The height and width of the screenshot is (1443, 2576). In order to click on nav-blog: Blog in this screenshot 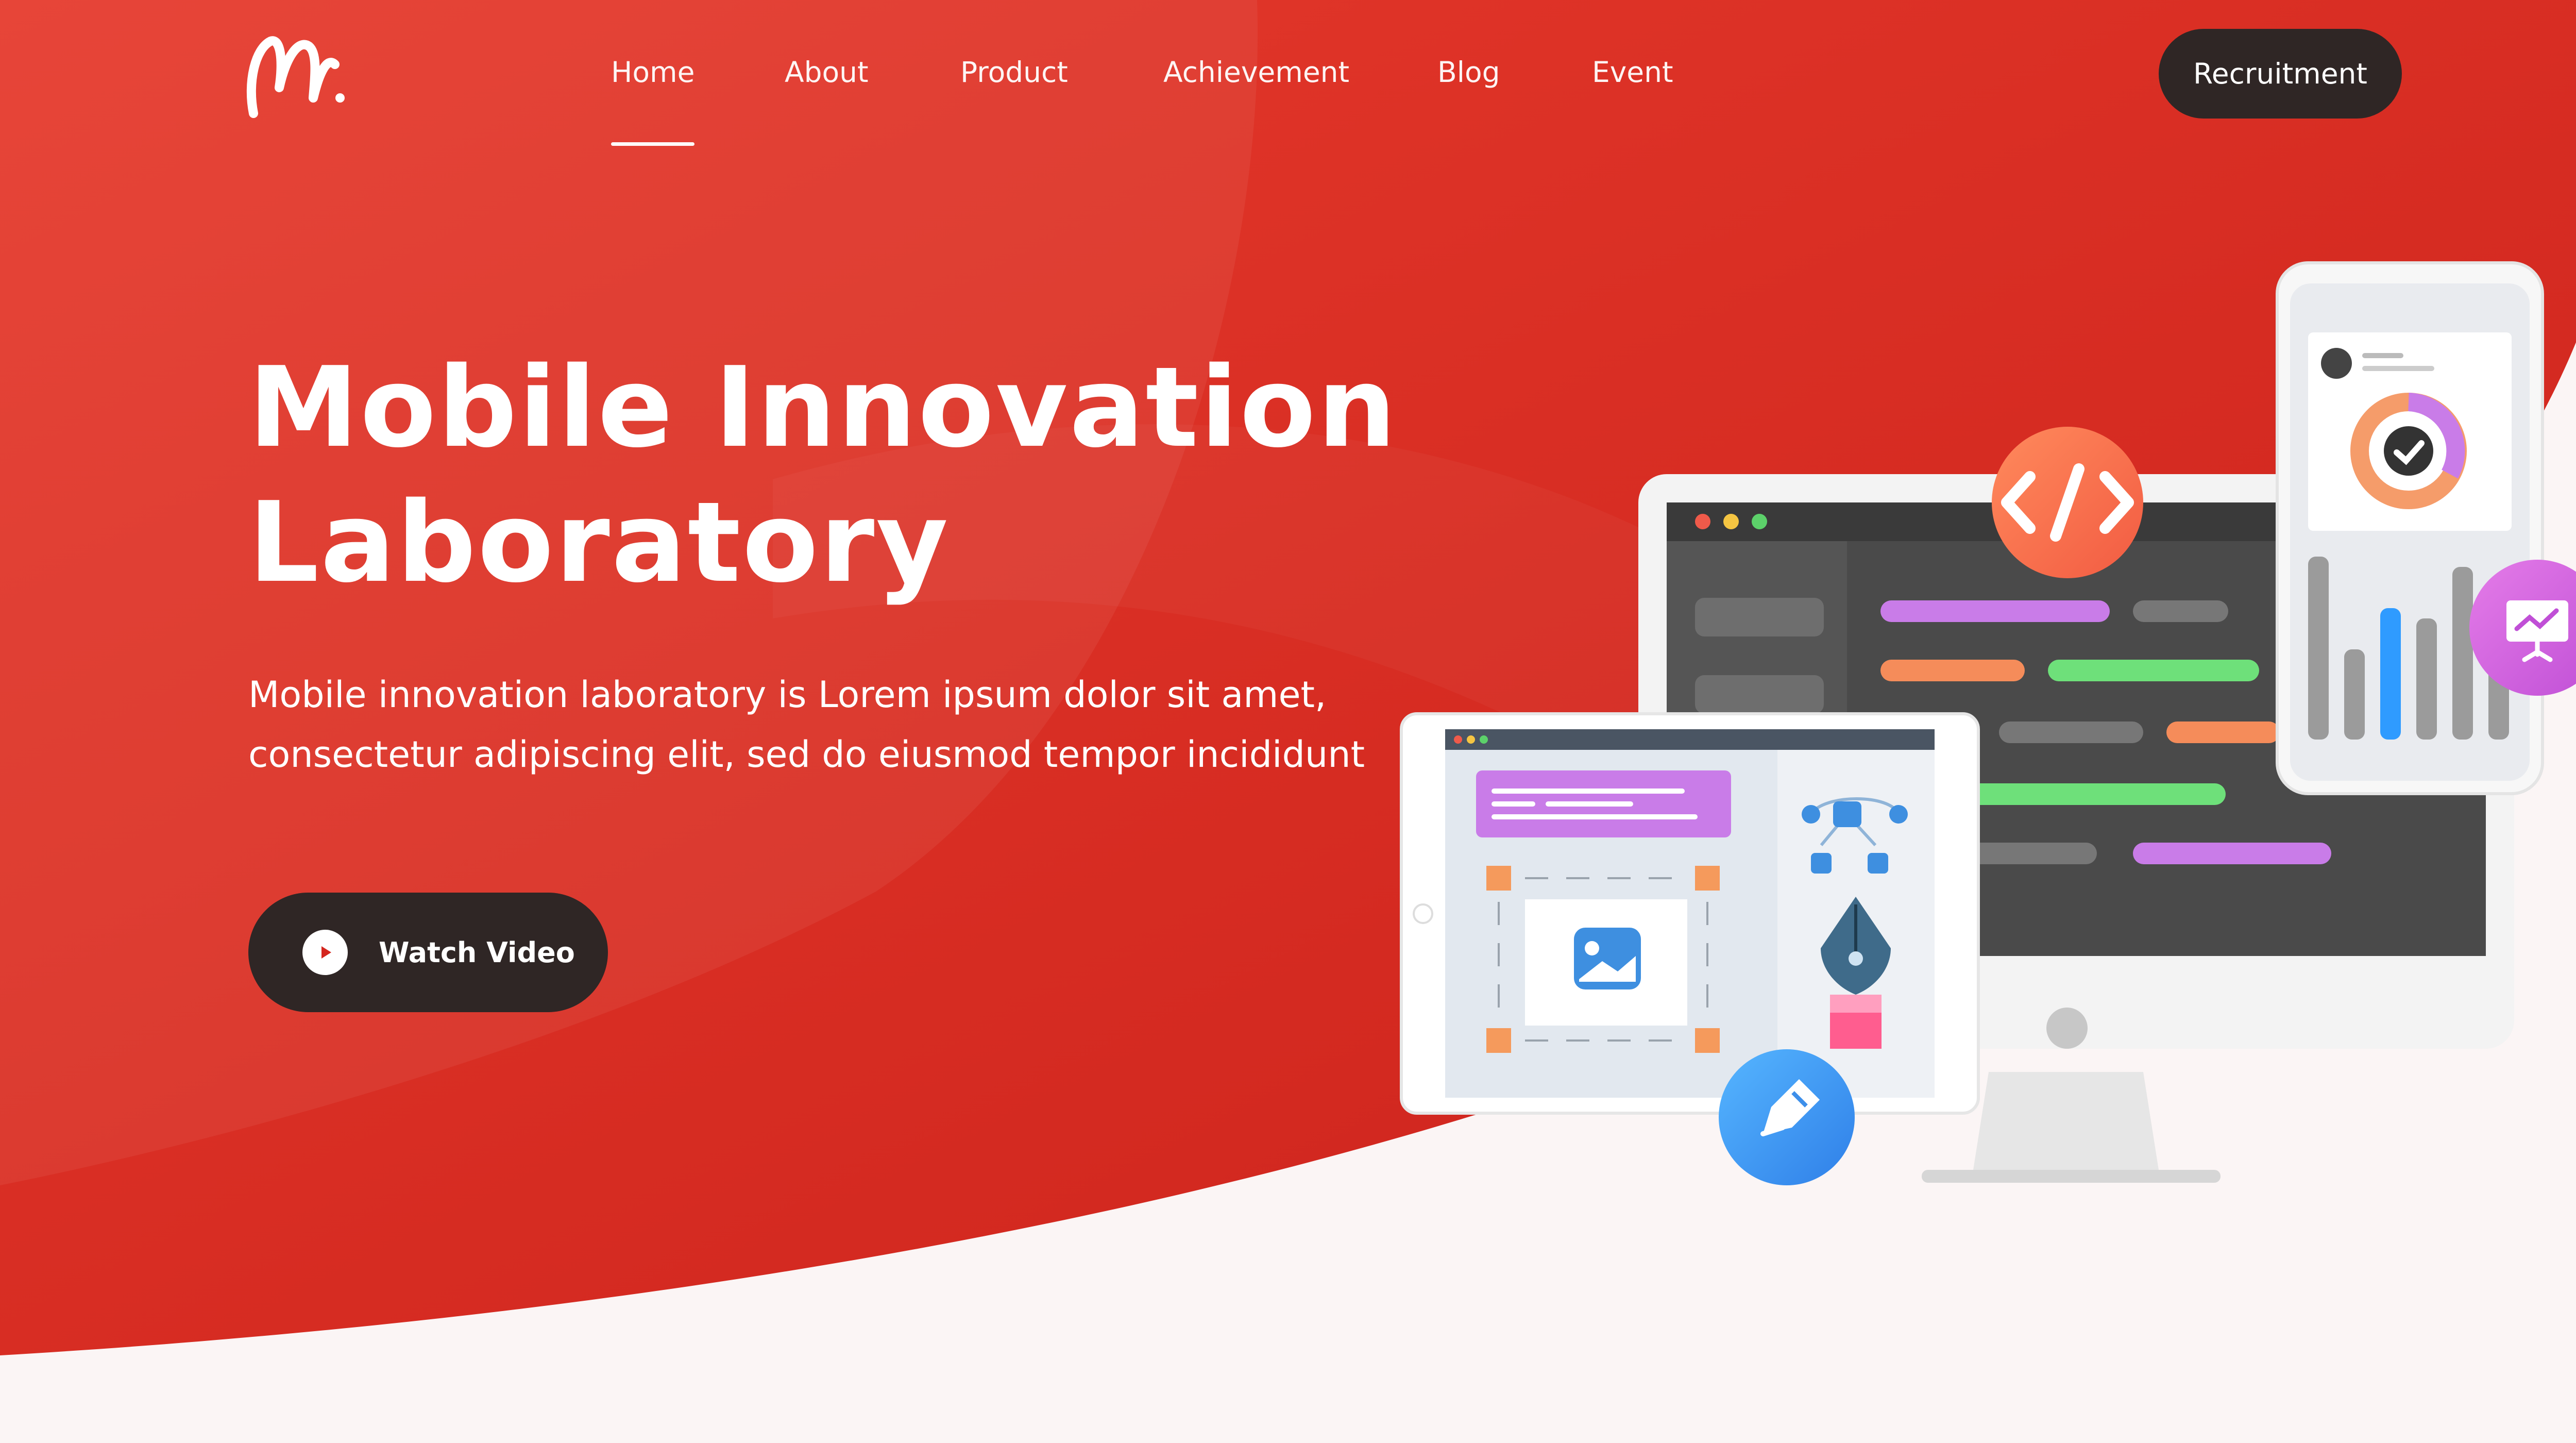, I will do `click(1468, 72)`.